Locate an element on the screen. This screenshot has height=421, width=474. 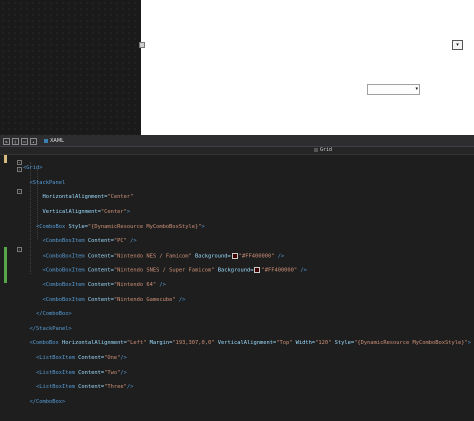
code-line: VerticalAlignment="Center"> is located at coordinates (247, 212).